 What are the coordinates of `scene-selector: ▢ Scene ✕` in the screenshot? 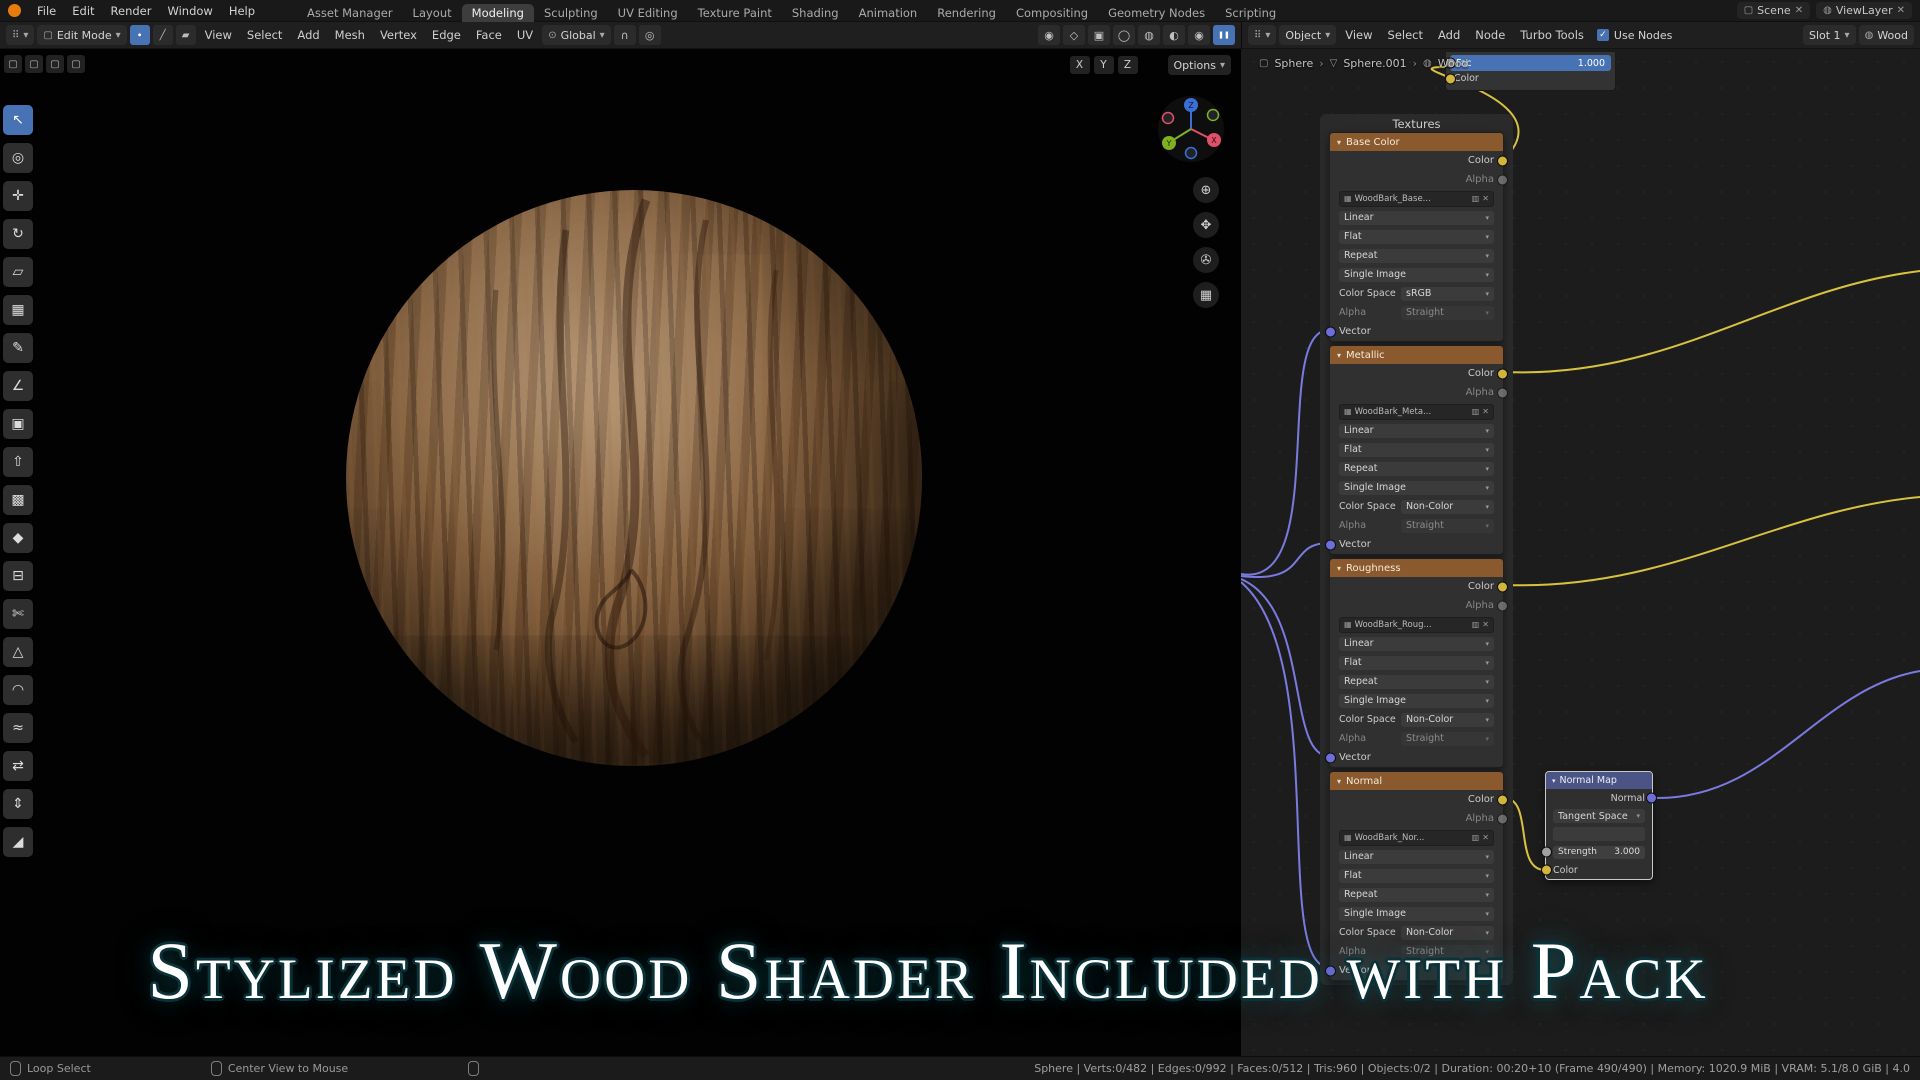 It's located at (1773, 10).